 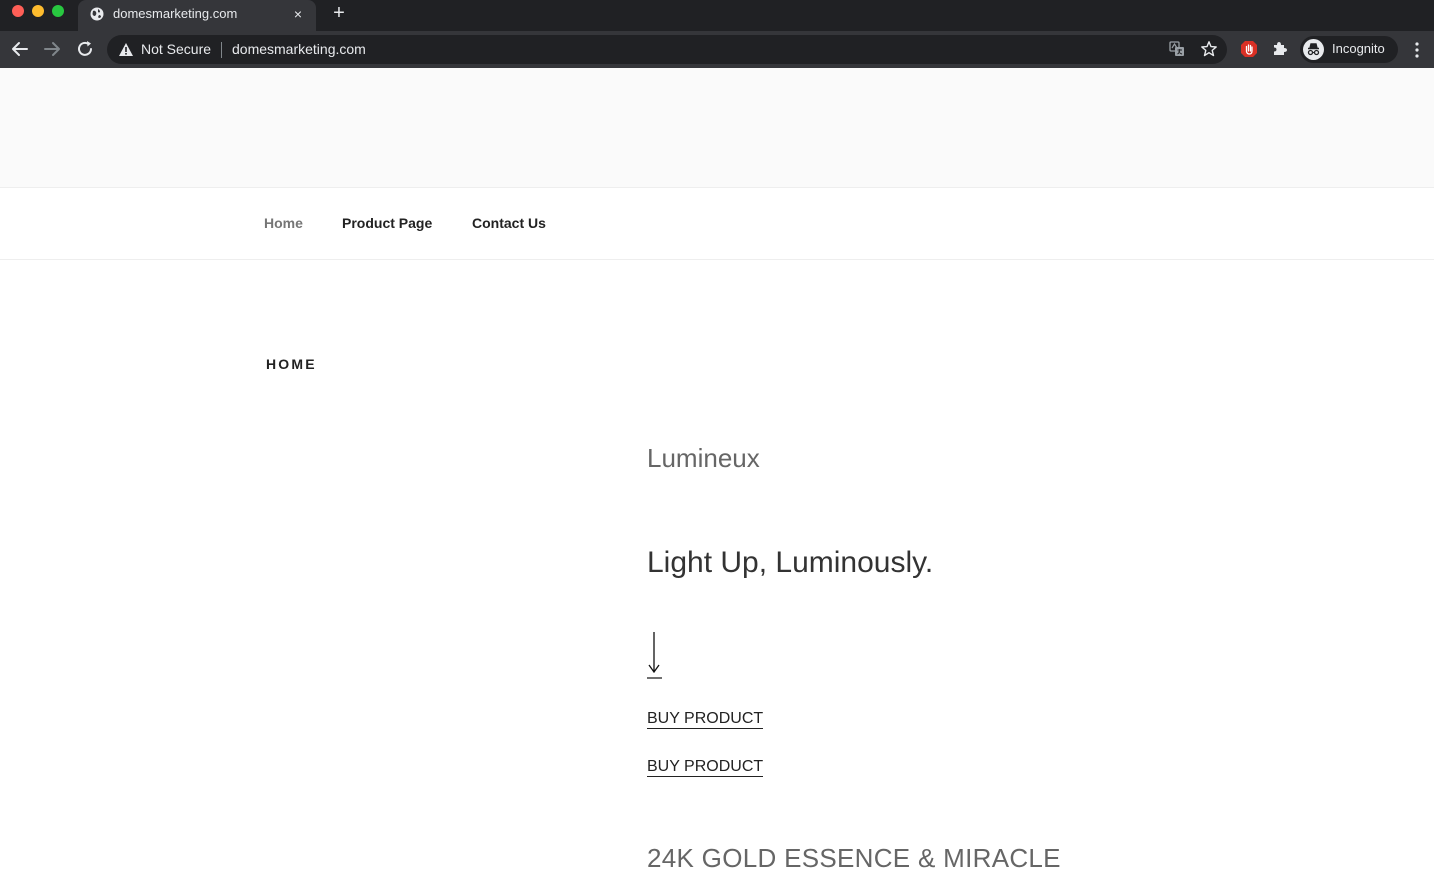 I want to click on profile-button: Incognito, so click(x=1349, y=49).